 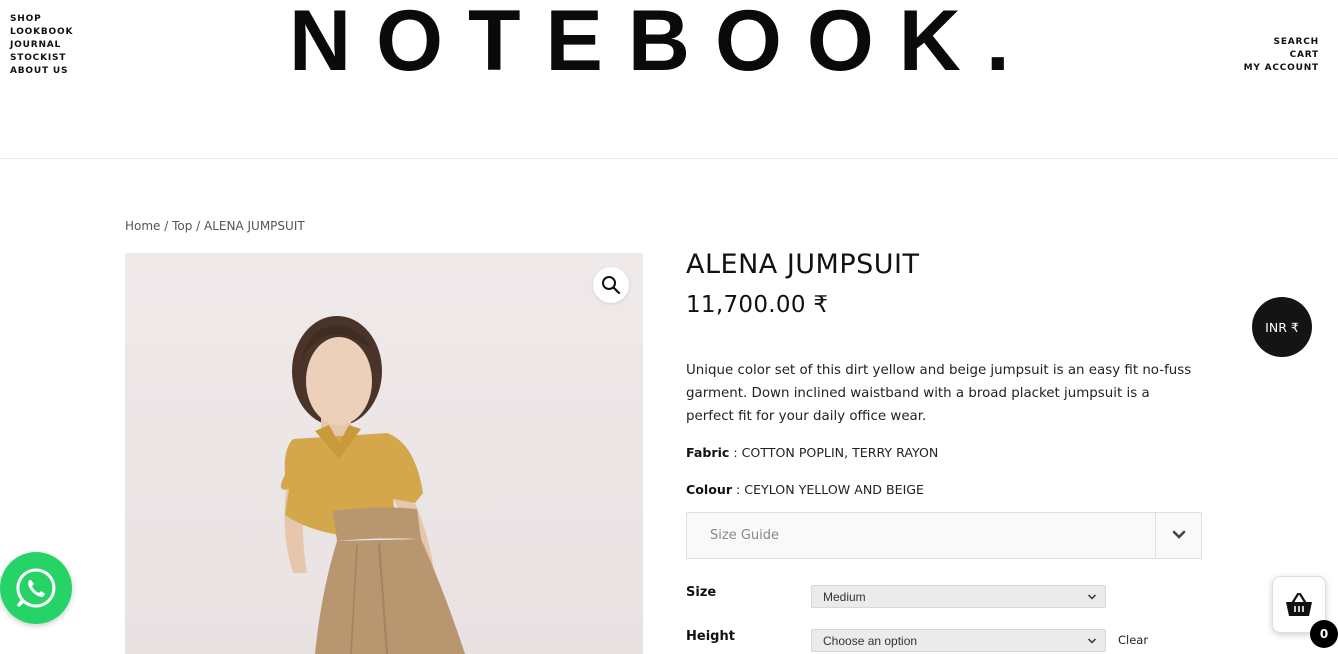 What do you see at coordinates (944, 535) in the screenshot?
I see `size-guide-accordion: Size Guide` at bounding box center [944, 535].